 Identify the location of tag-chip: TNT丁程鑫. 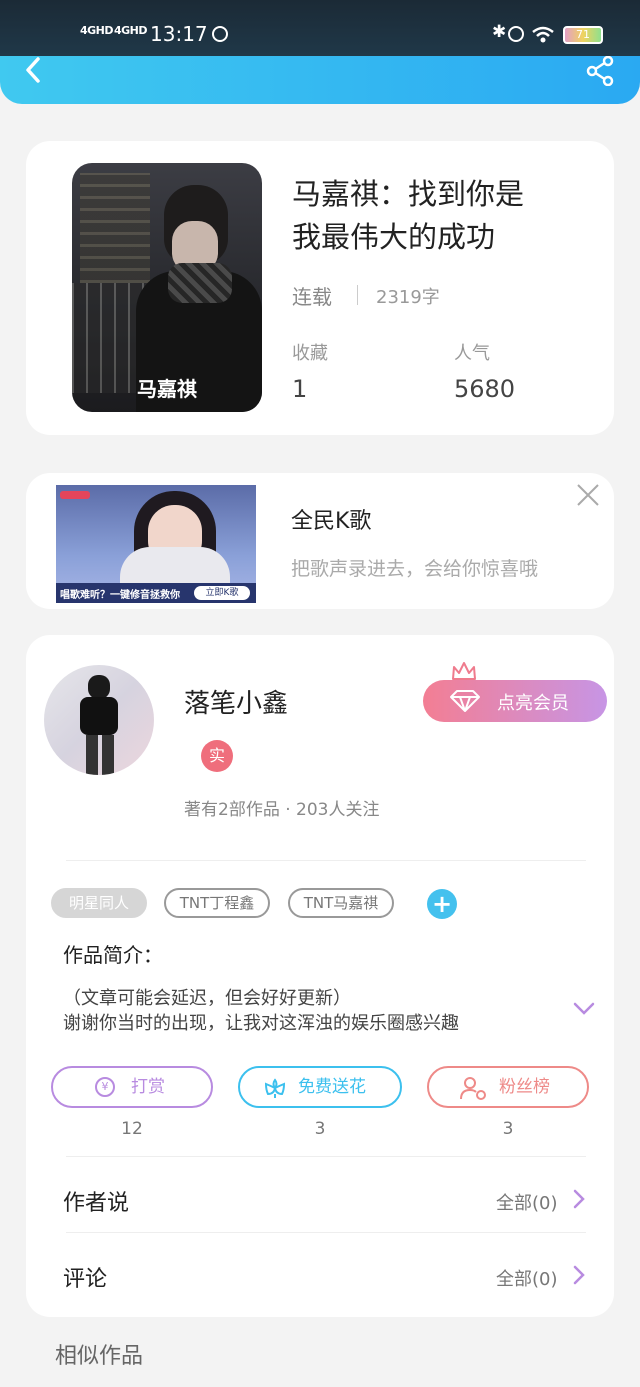
(217, 903).